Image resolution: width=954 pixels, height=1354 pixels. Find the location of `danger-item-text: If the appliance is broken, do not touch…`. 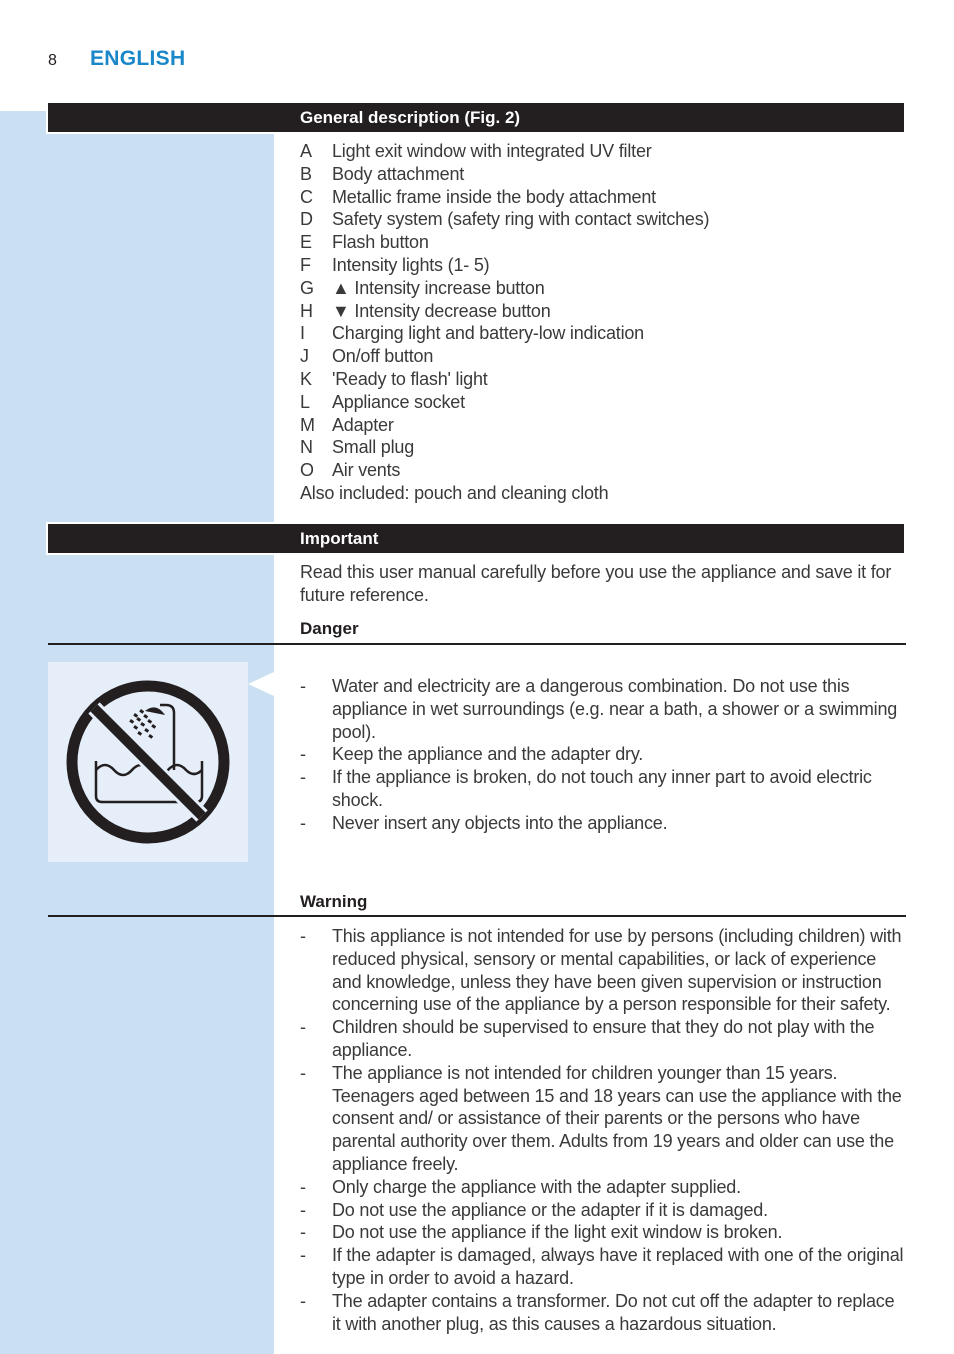

danger-item-text: If the appliance is broken, do not touch… is located at coordinates (602, 788).